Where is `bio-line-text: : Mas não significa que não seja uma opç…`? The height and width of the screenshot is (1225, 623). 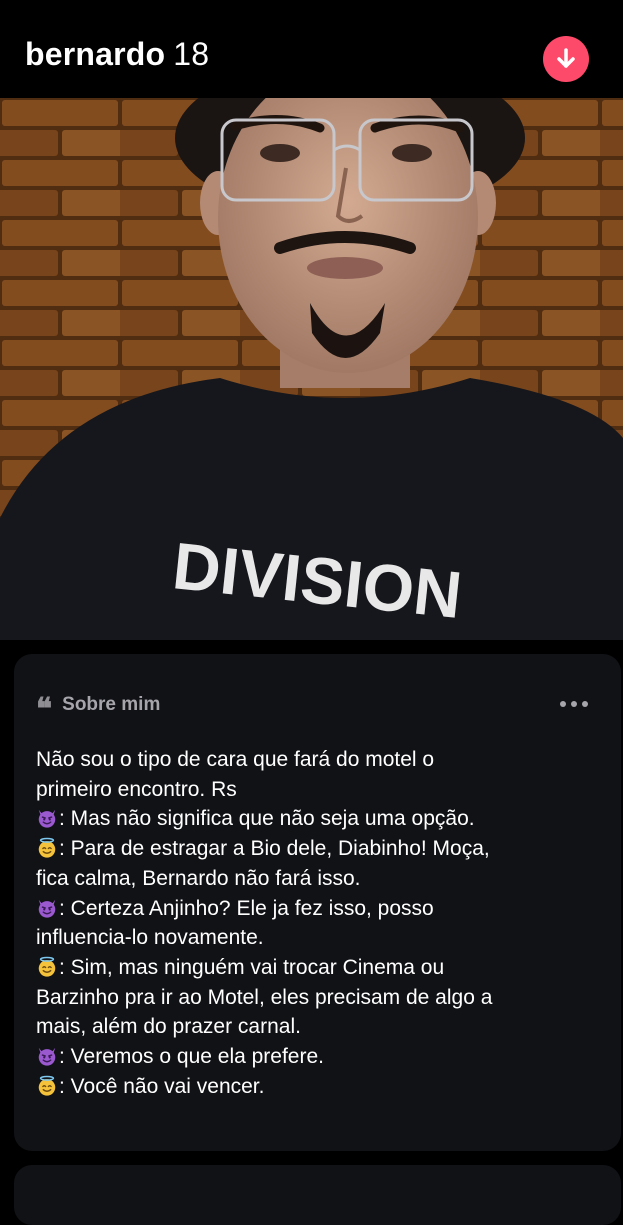
bio-line-text: : Mas não significa que não seja uma opç… is located at coordinates (267, 819).